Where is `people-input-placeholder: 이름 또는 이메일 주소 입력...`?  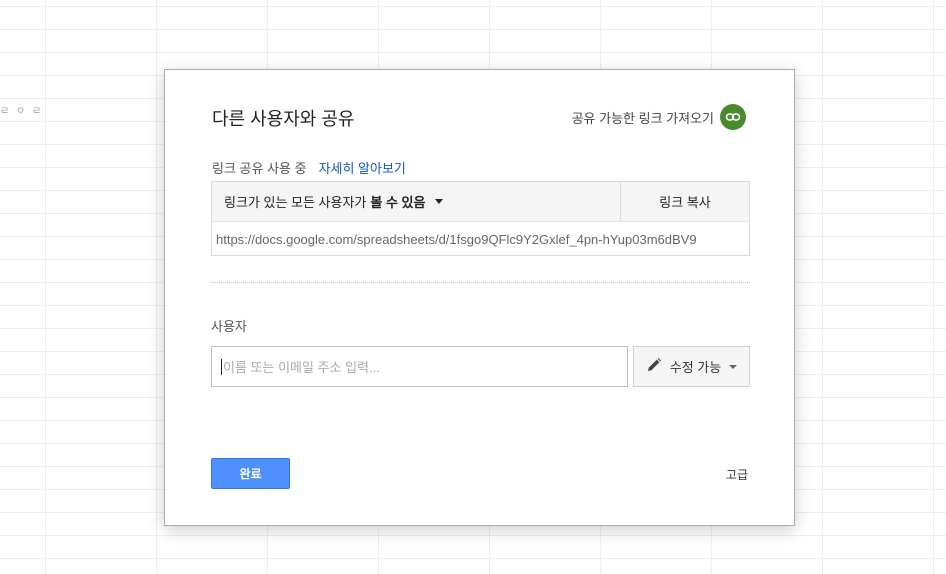
people-input-placeholder: 이름 또는 이메일 주소 입력... is located at coordinates (301, 367).